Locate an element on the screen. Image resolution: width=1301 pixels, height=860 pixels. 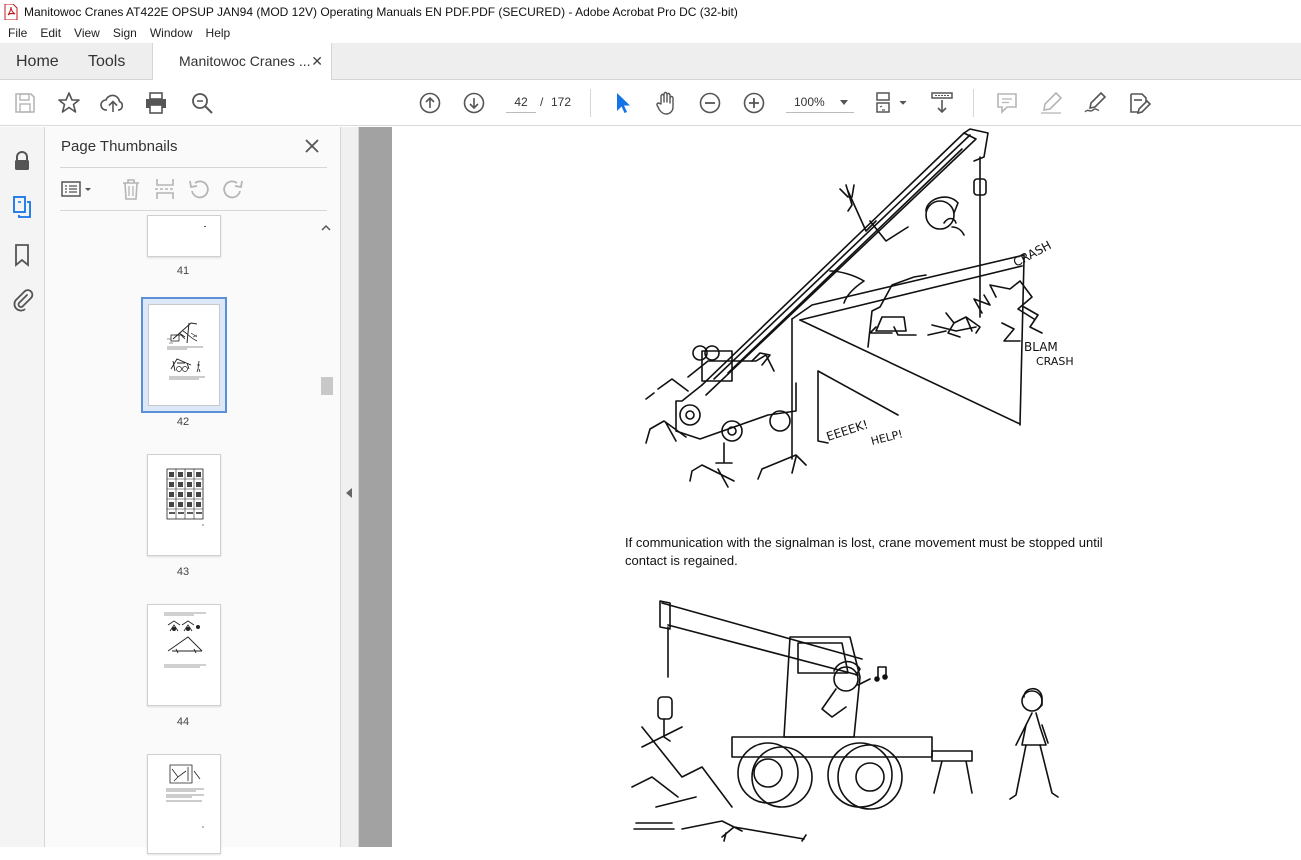
select-cursor-icon is located at coordinates (622, 103).